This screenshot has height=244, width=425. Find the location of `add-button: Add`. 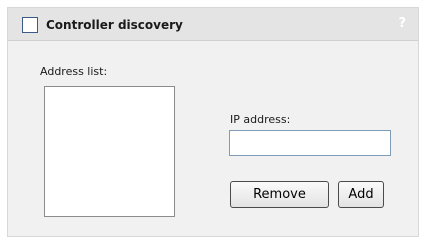

add-button: Add is located at coordinates (361, 194).